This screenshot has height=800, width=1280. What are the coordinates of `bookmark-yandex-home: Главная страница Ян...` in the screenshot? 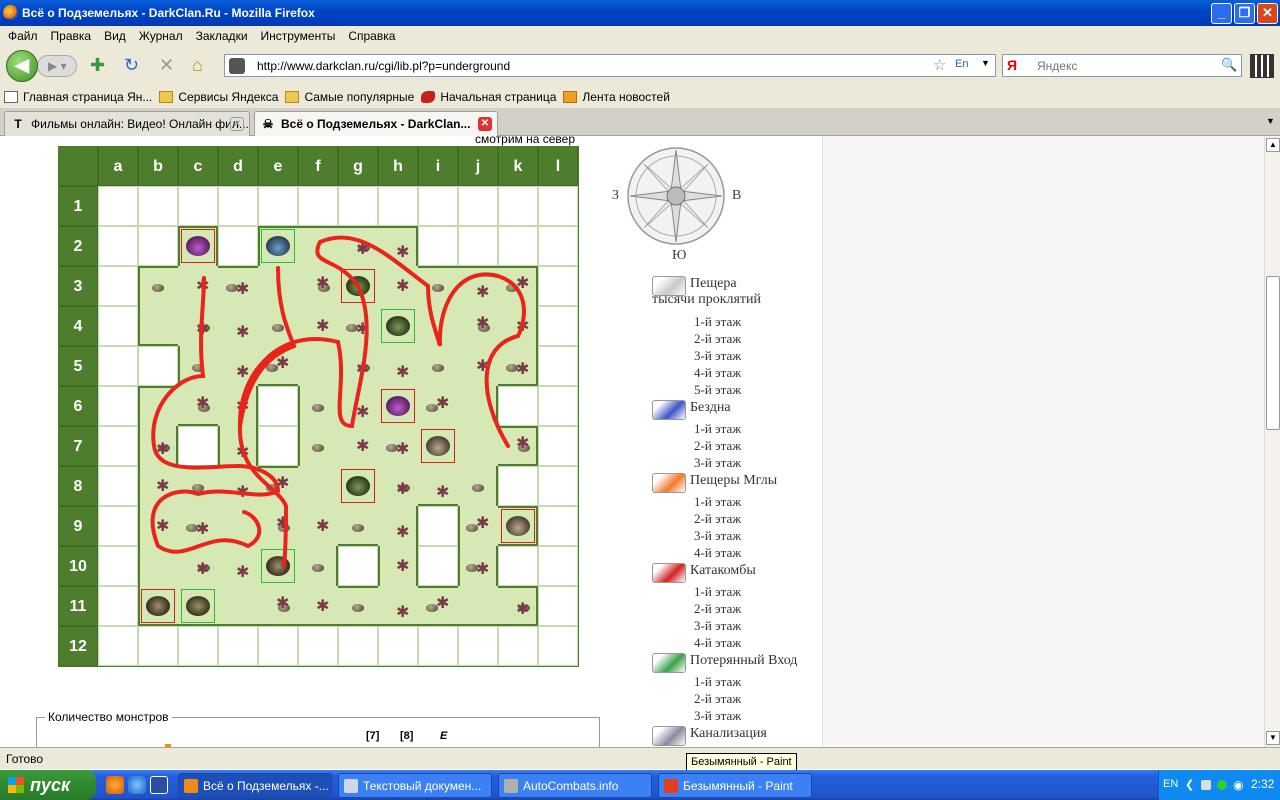 It's located at (78, 97).